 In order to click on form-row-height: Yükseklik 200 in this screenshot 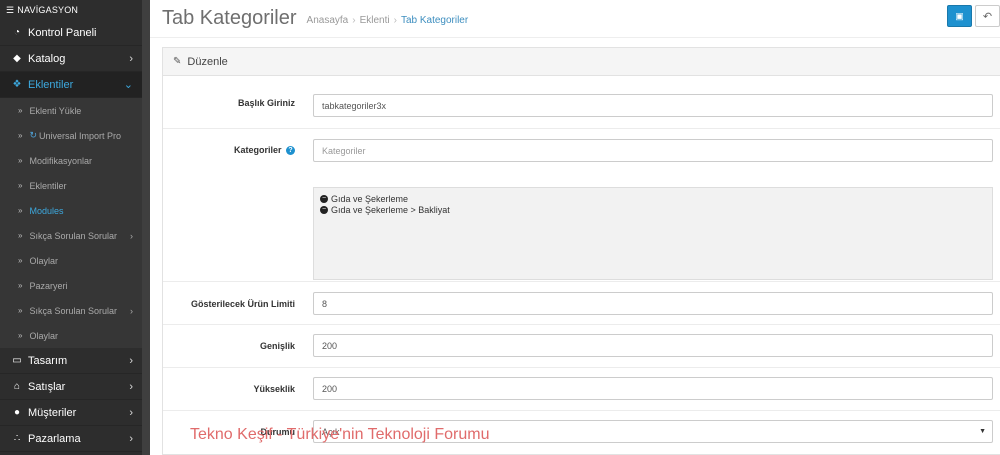, I will do `click(581, 389)`.